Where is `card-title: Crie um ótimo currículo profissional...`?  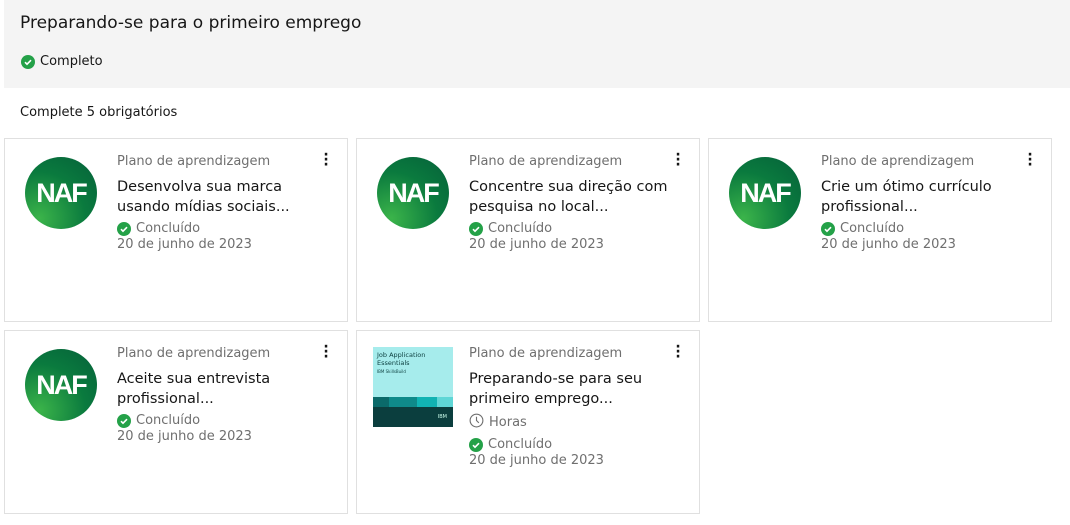 card-title: Crie um ótimo currículo profissional... is located at coordinates (921, 197).